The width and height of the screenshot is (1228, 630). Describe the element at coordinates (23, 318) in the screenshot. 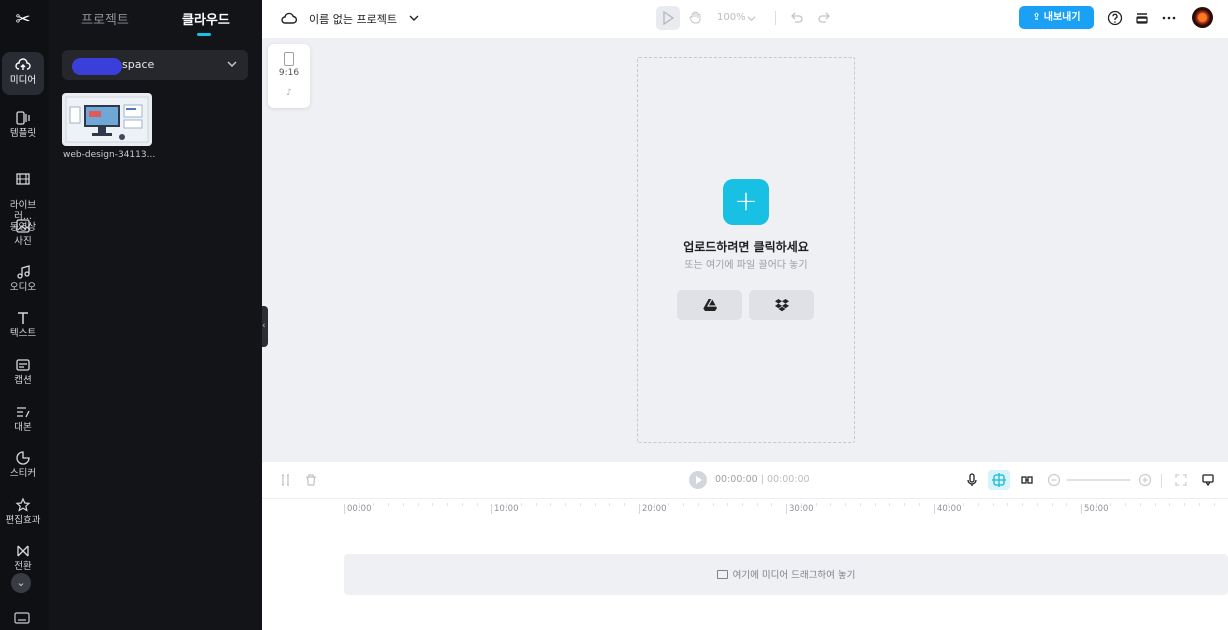

I see `text-icon` at that location.